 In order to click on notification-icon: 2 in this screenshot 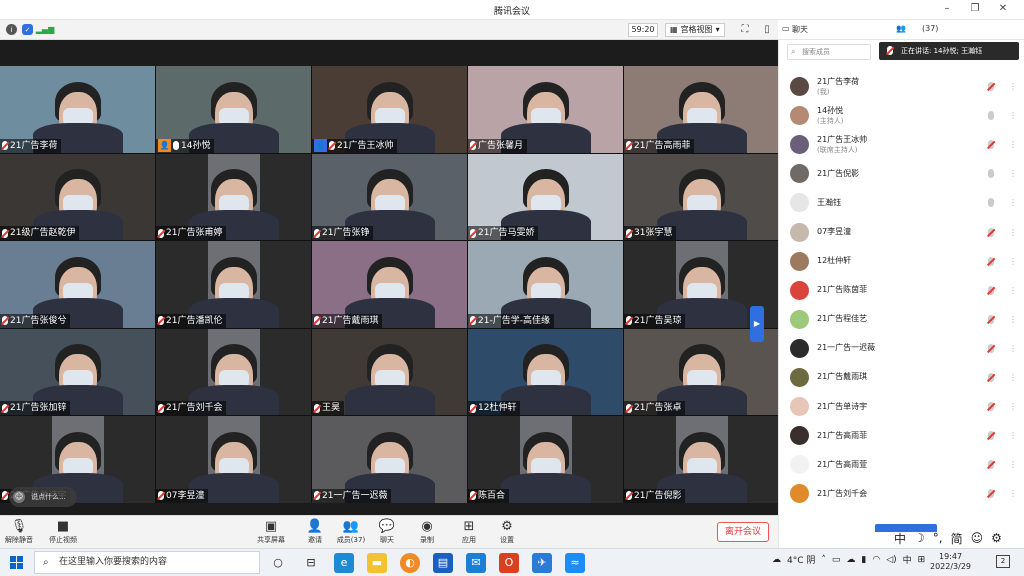, I will do `click(1003, 561)`.